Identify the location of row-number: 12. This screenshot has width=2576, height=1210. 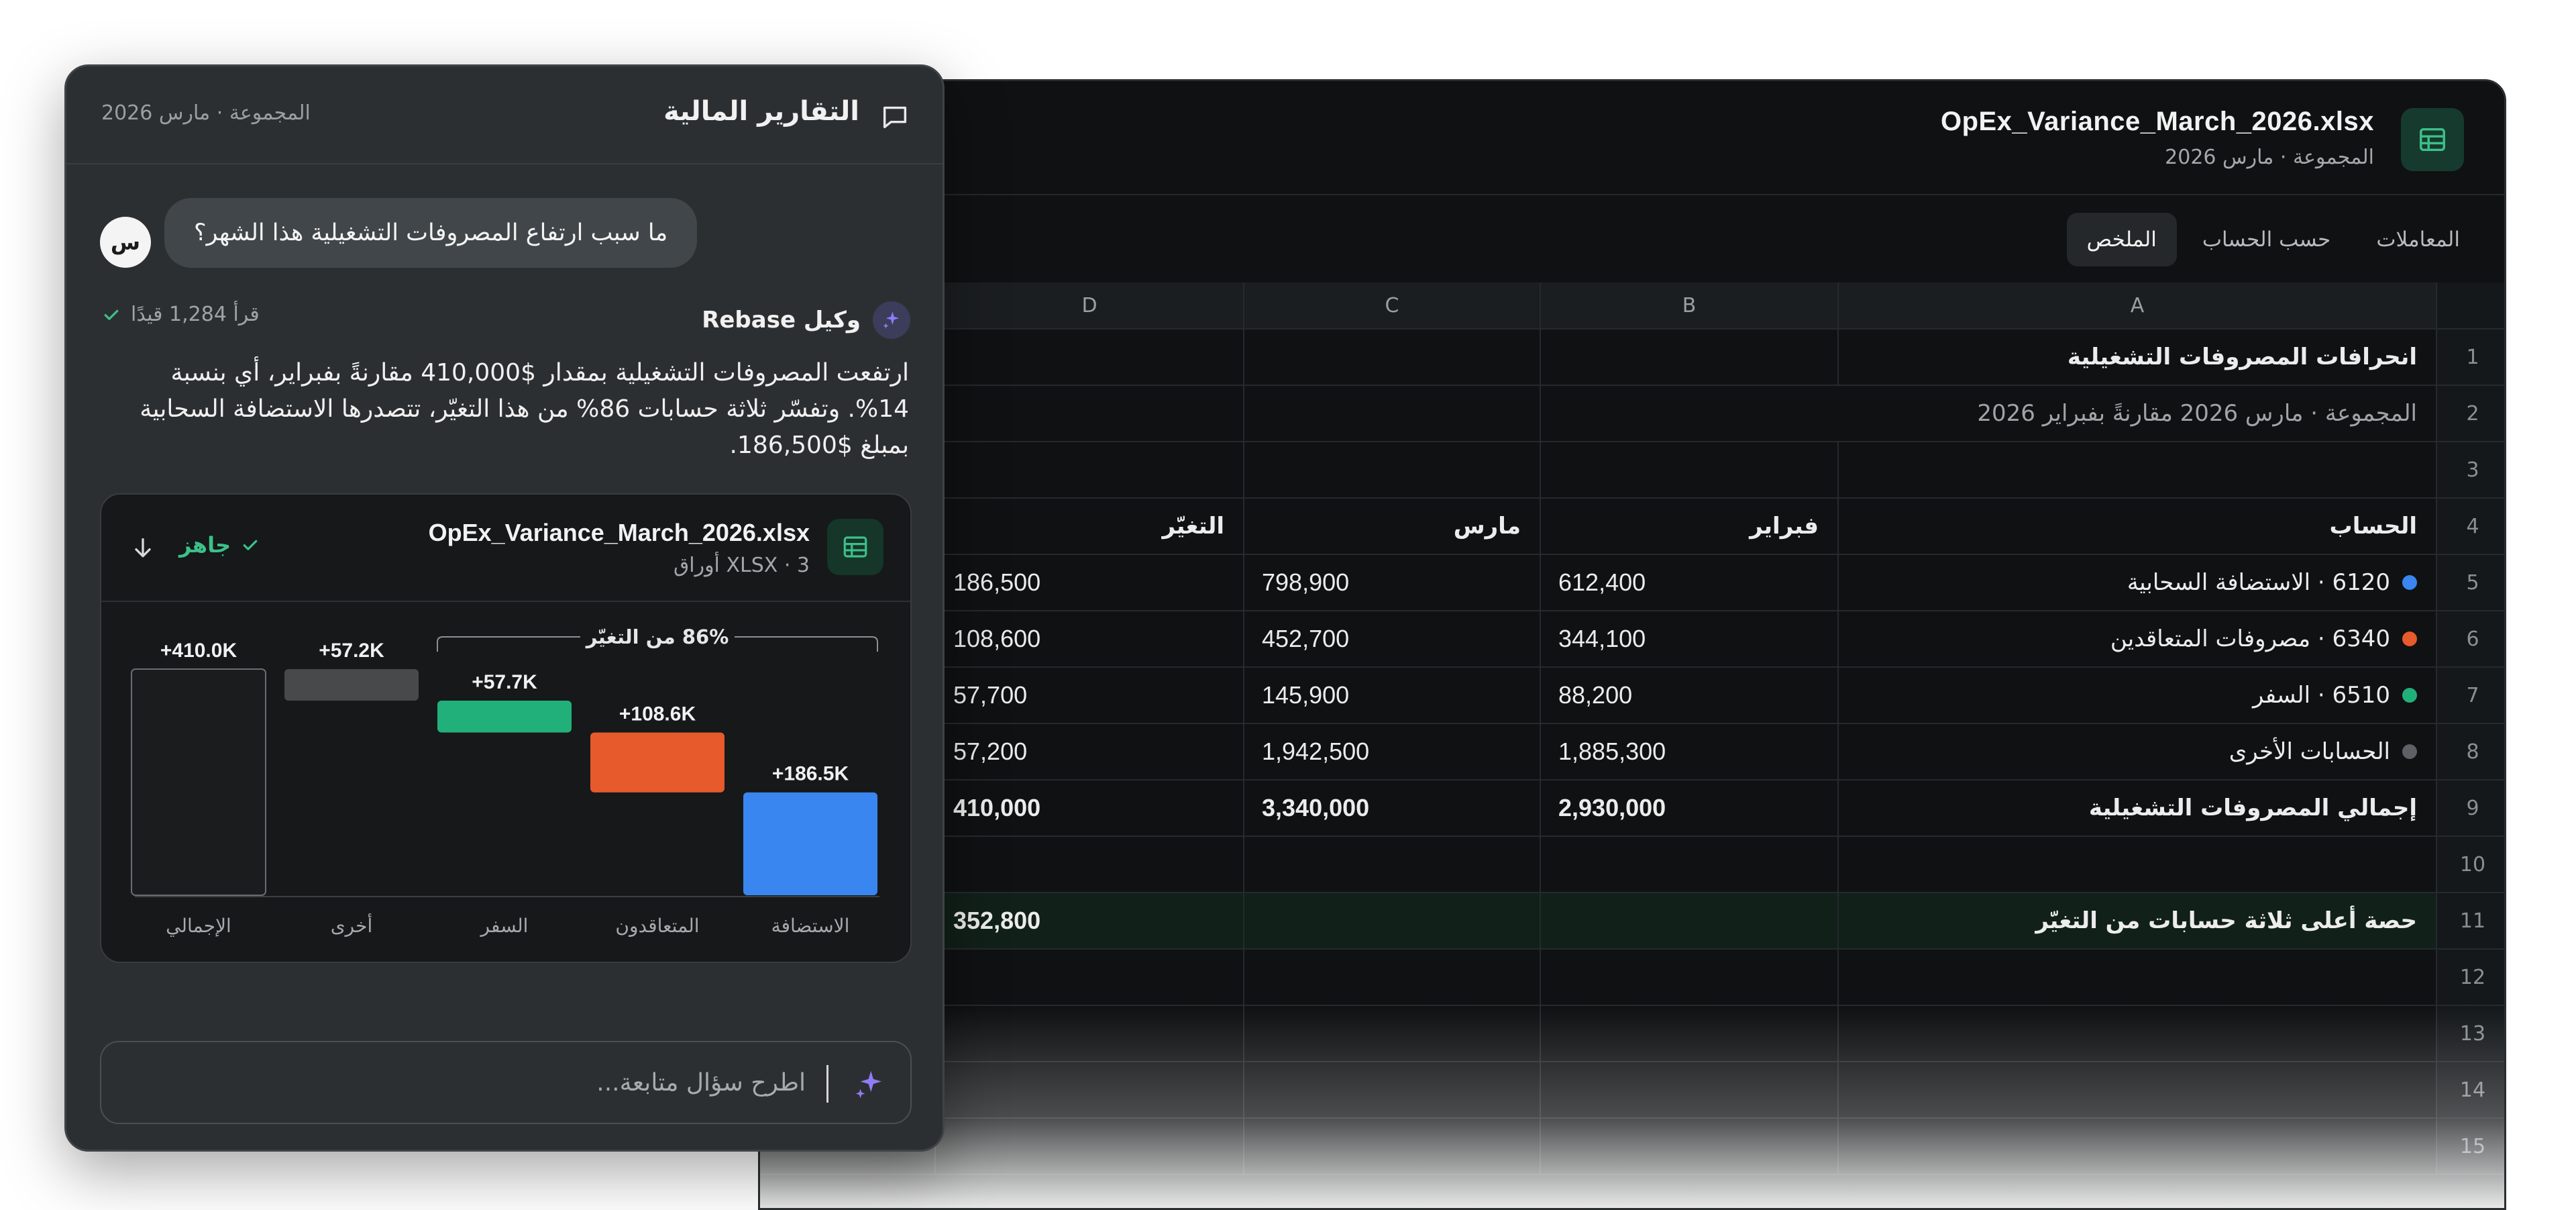
(2470, 977).